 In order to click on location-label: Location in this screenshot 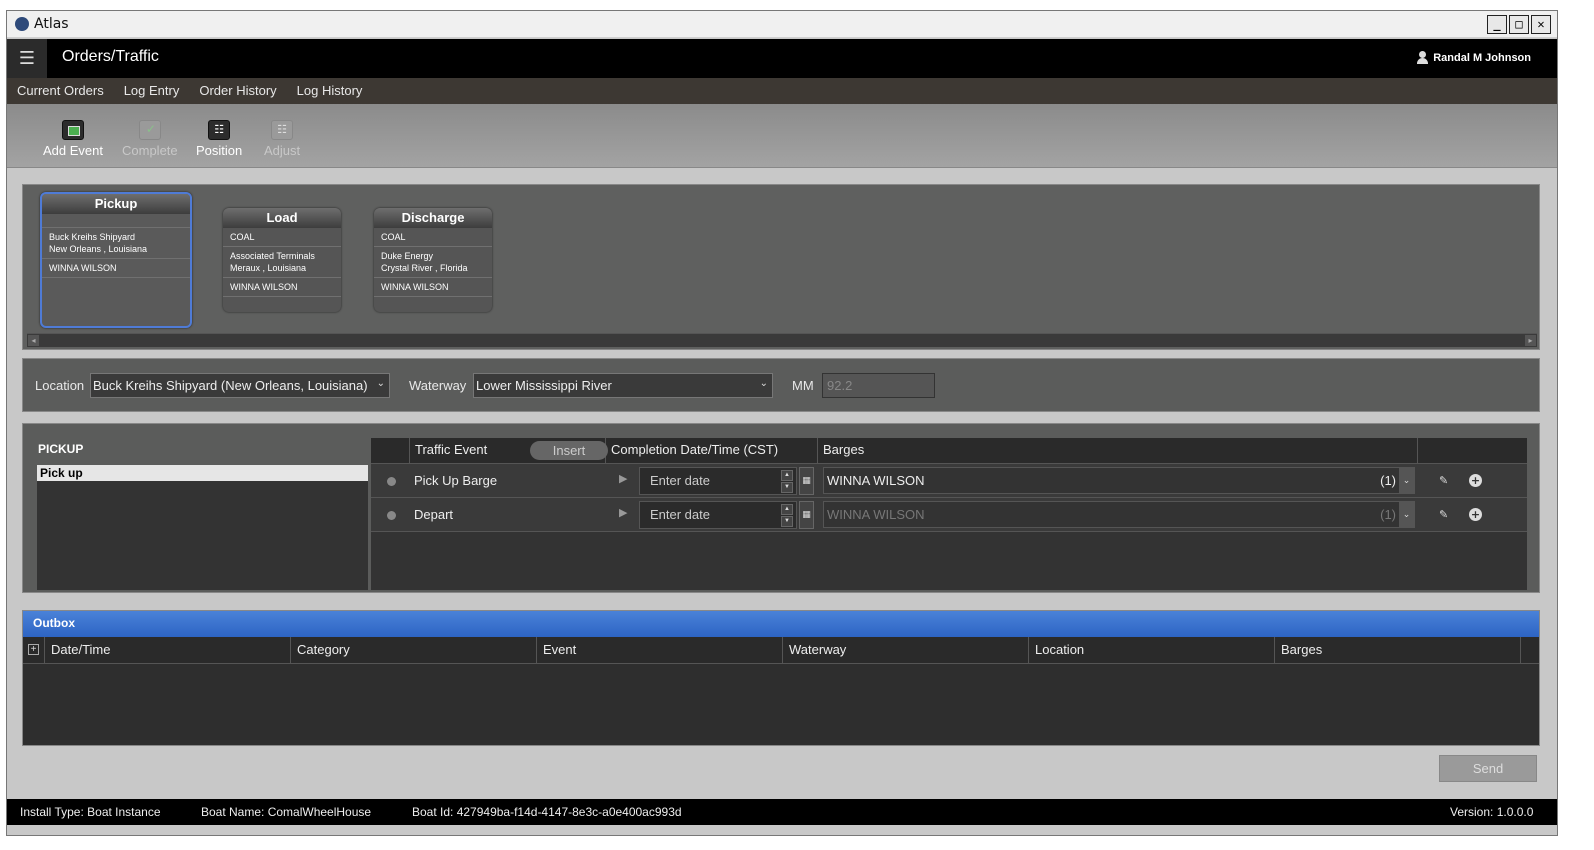, I will do `click(60, 385)`.